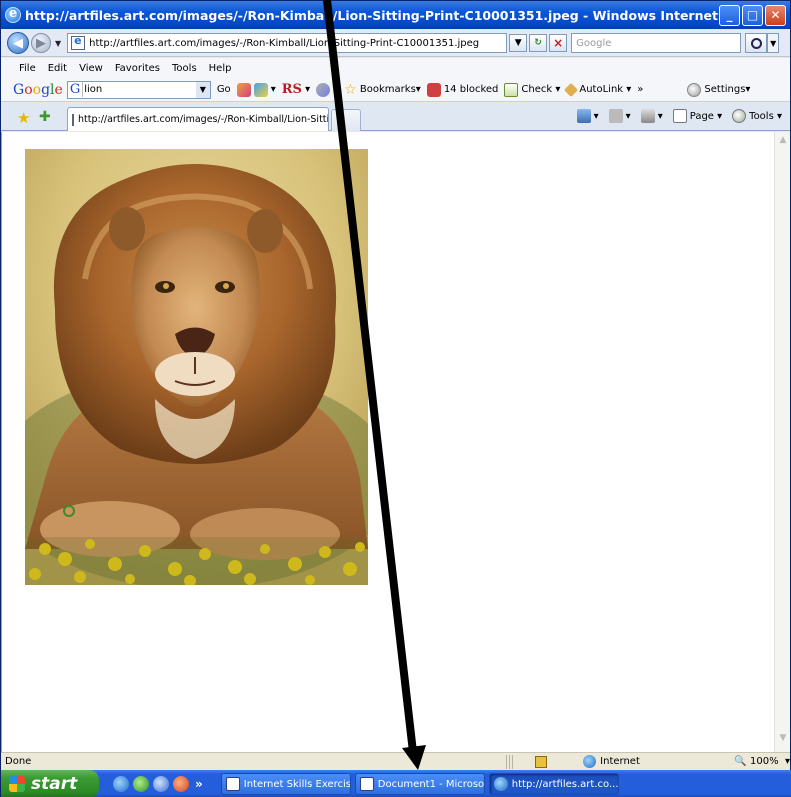 The width and height of the screenshot is (791, 797). Describe the element at coordinates (752, 15) in the screenshot. I see `maximize-button: □` at that location.